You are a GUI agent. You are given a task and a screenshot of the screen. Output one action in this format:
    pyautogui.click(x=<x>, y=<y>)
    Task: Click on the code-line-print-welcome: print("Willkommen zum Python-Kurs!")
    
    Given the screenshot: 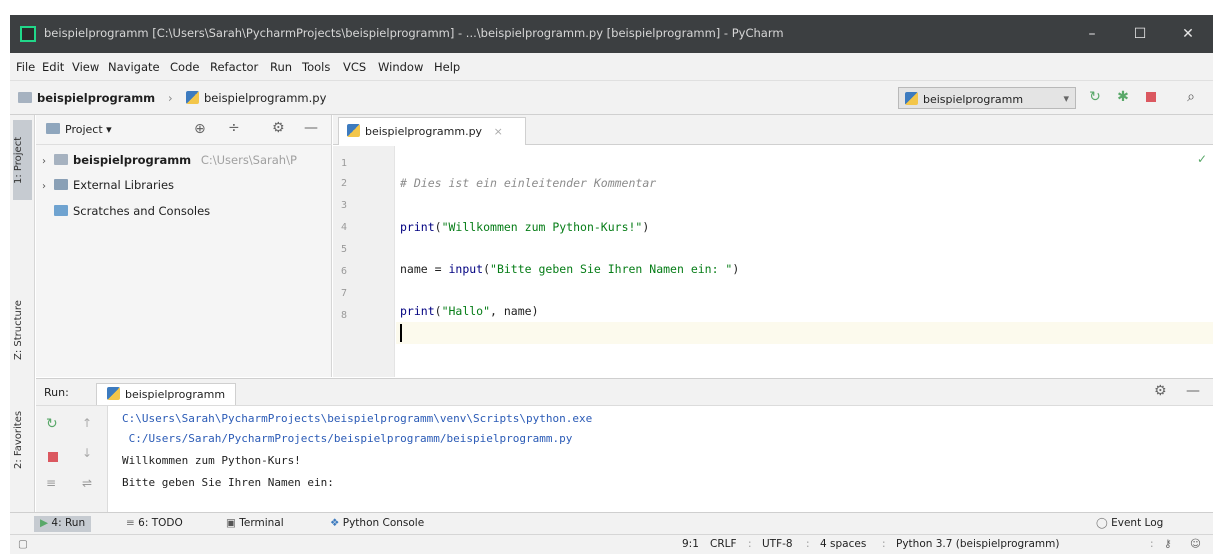 What is the action you would take?
    pyautogui.click(x=525, y=227)
    